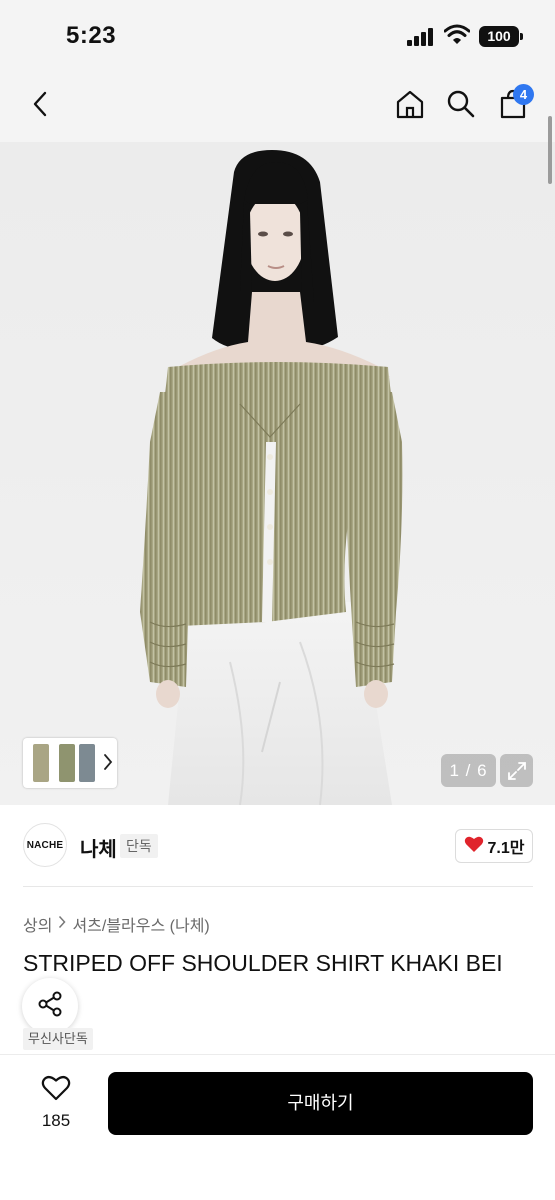 This screenshot has width=555, height=1200. Describe the element at coordinates (37, 924) in the screenshot. I see `breadcrumb-category: 상의` at that location.